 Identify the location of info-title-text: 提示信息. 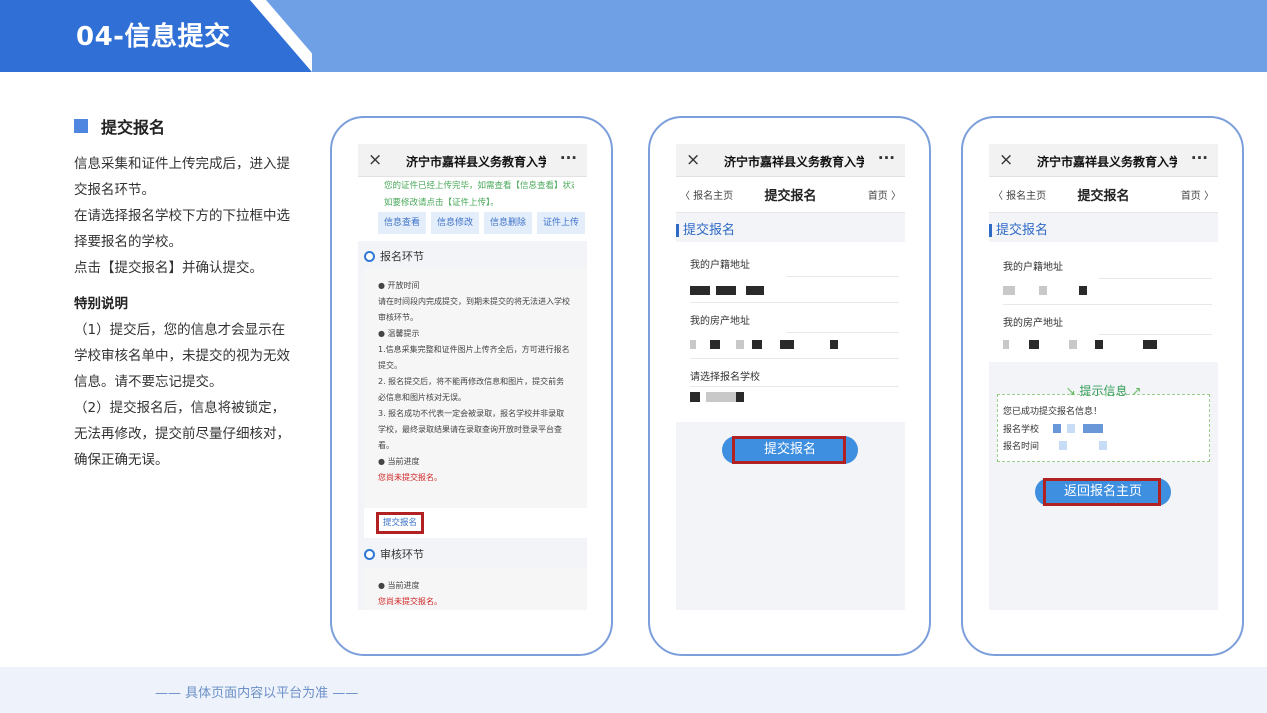
(1103, 391).